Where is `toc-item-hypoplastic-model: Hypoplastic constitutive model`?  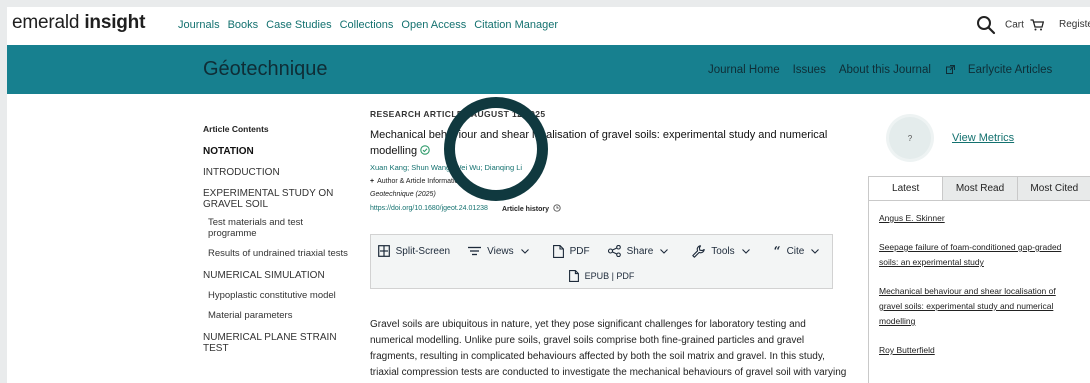 toc-item-hypoplastic-model: Hypoplastic constitutive model is located at coordinates (278, 296).